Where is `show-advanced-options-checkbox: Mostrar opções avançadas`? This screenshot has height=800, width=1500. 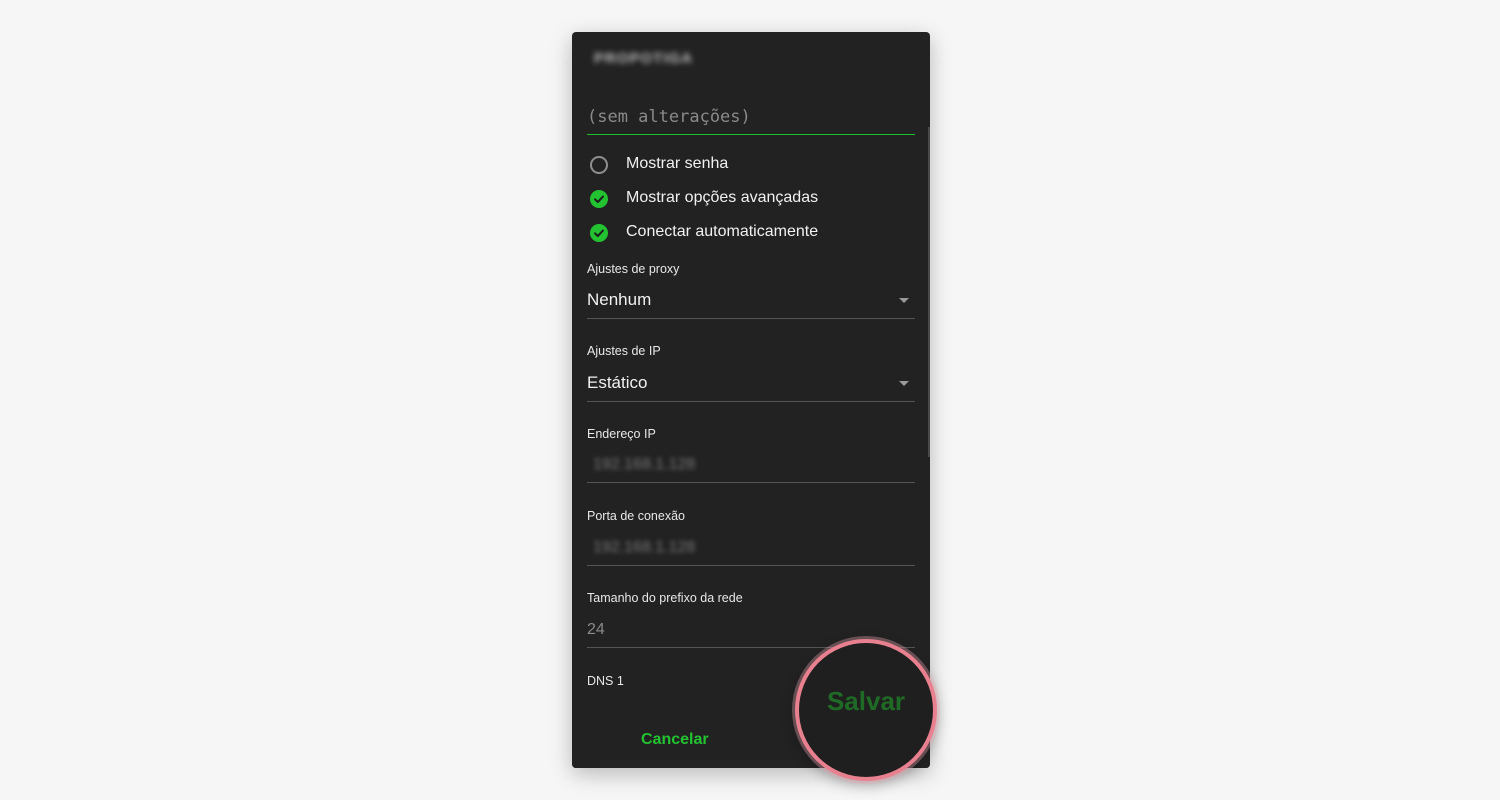
show-advanced-options-checkbox: Mostrar opções avançadas is located at coordinates (750, 199).